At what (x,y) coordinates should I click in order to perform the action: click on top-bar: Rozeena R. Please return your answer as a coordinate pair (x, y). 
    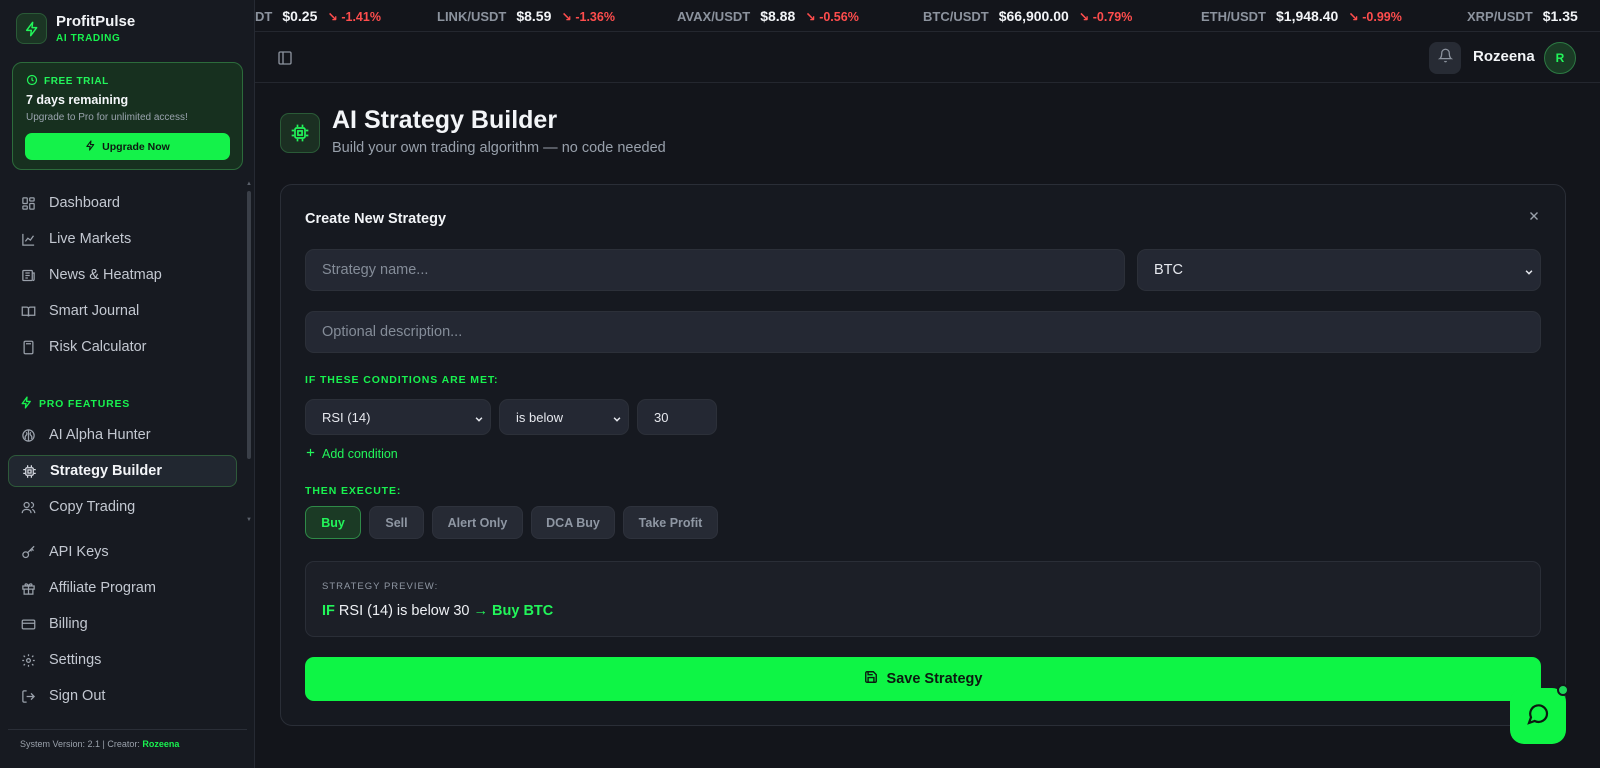
    Looking at the image, I should click on (927, 58).